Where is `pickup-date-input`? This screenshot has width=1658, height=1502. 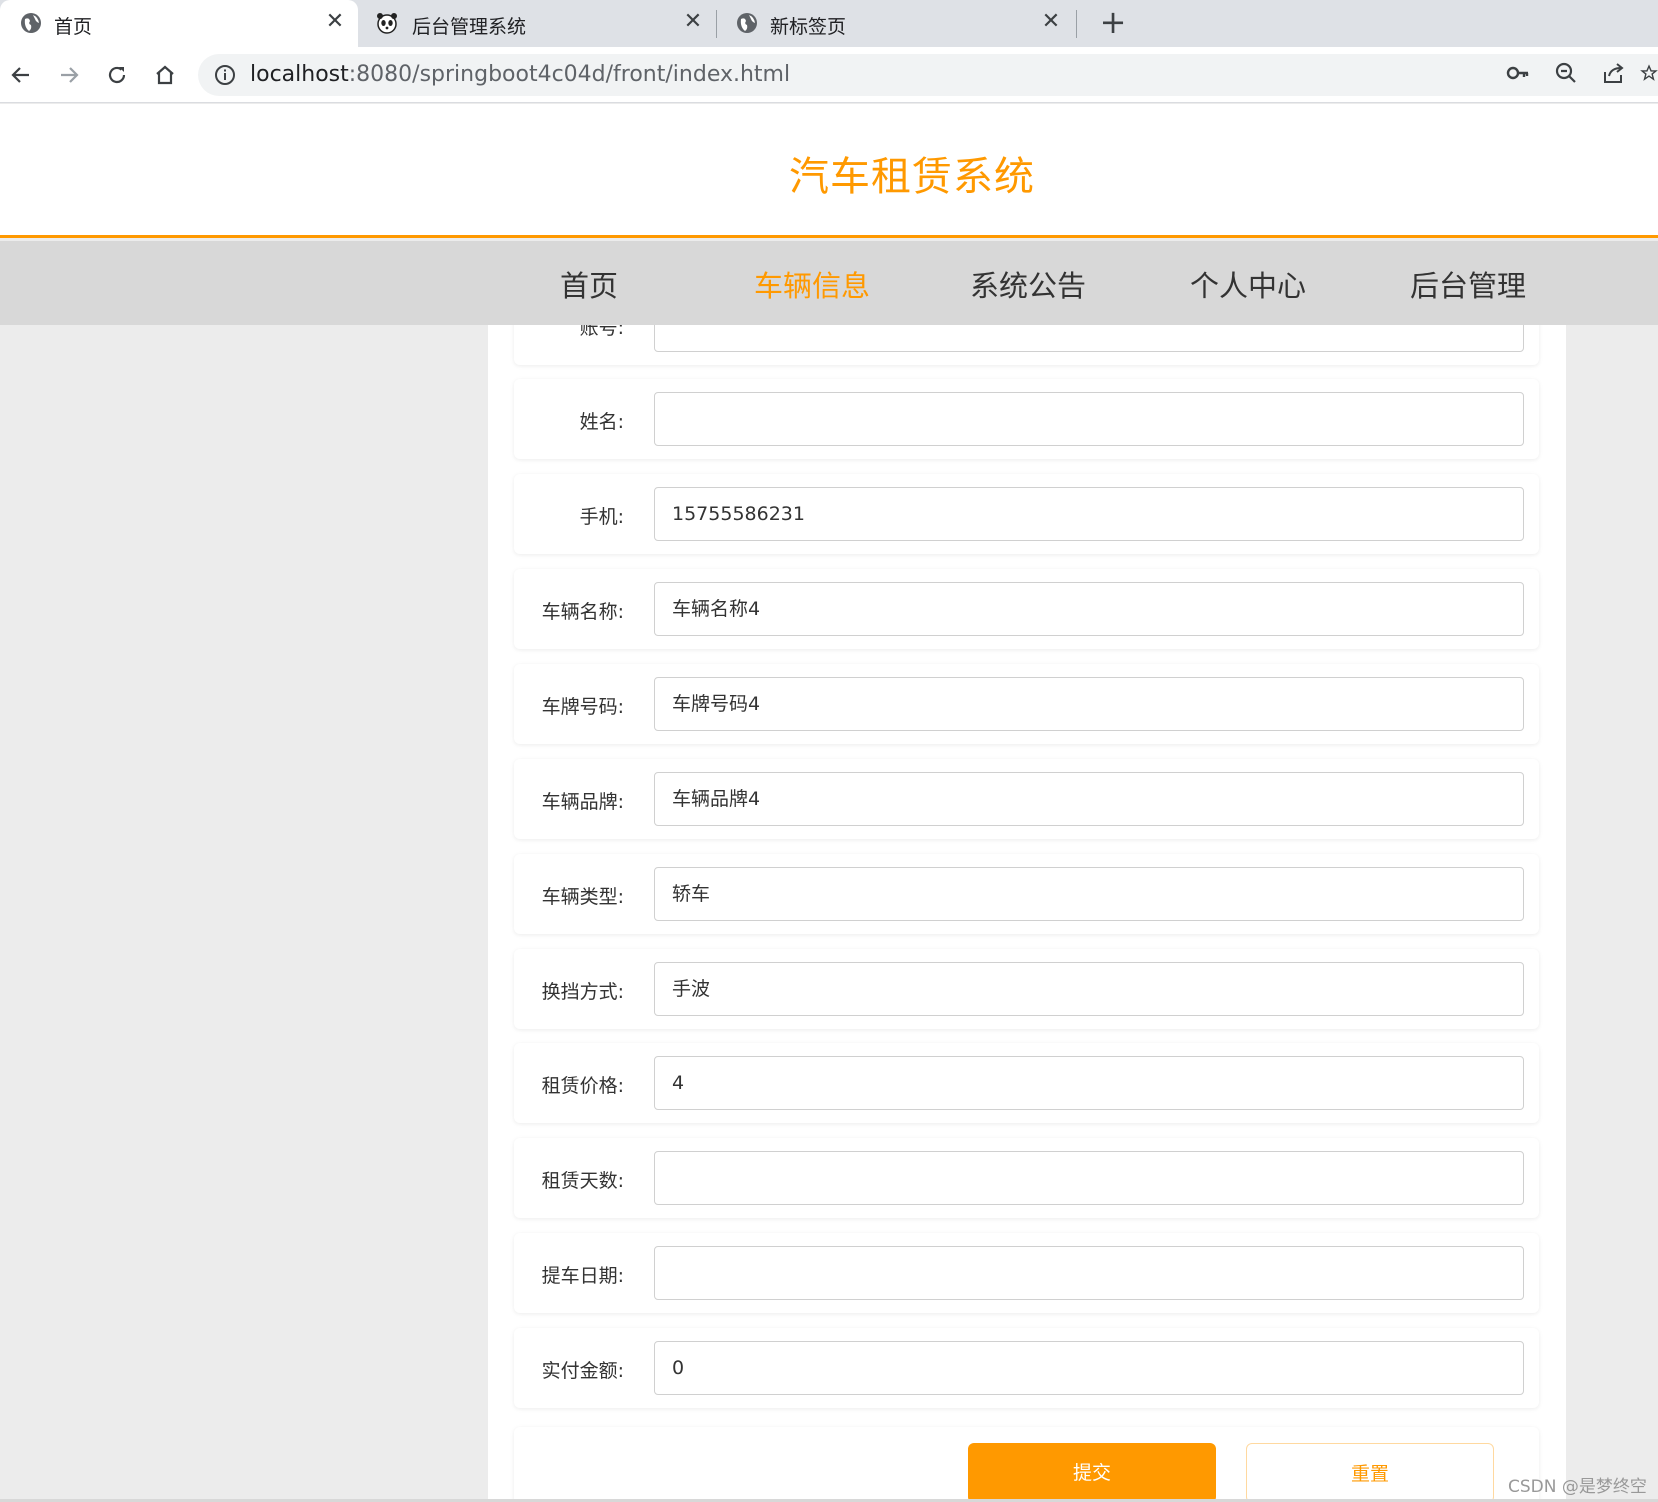 pickup-date-input is located at coordinates (1089, 1273).